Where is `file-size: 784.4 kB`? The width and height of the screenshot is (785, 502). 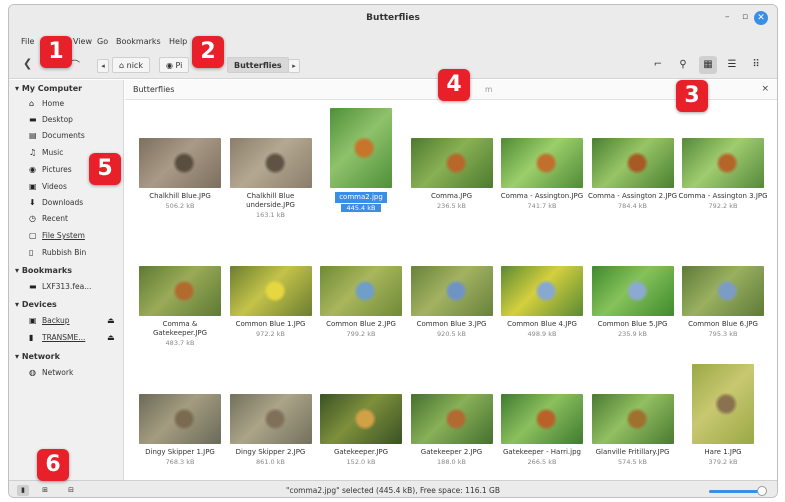 file-size: 784.4 kB is located at coordinates (632, 206).